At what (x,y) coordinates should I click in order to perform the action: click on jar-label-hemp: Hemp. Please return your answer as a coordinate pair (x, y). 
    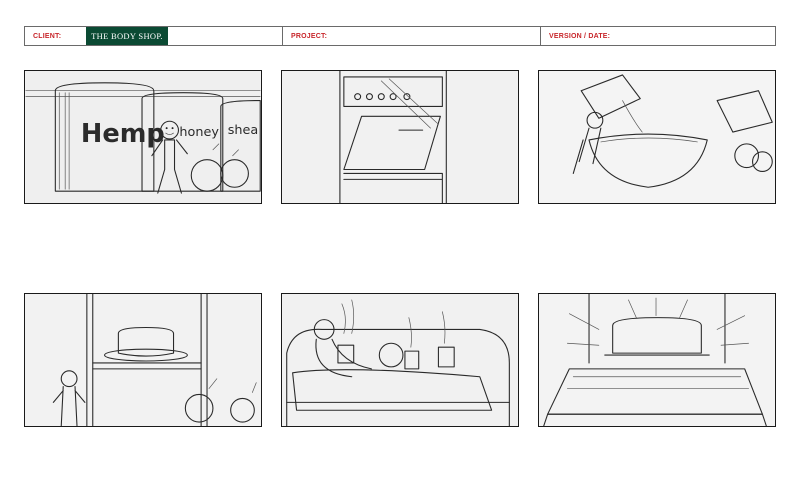
    Looking at the image, I should click on (123, 134).